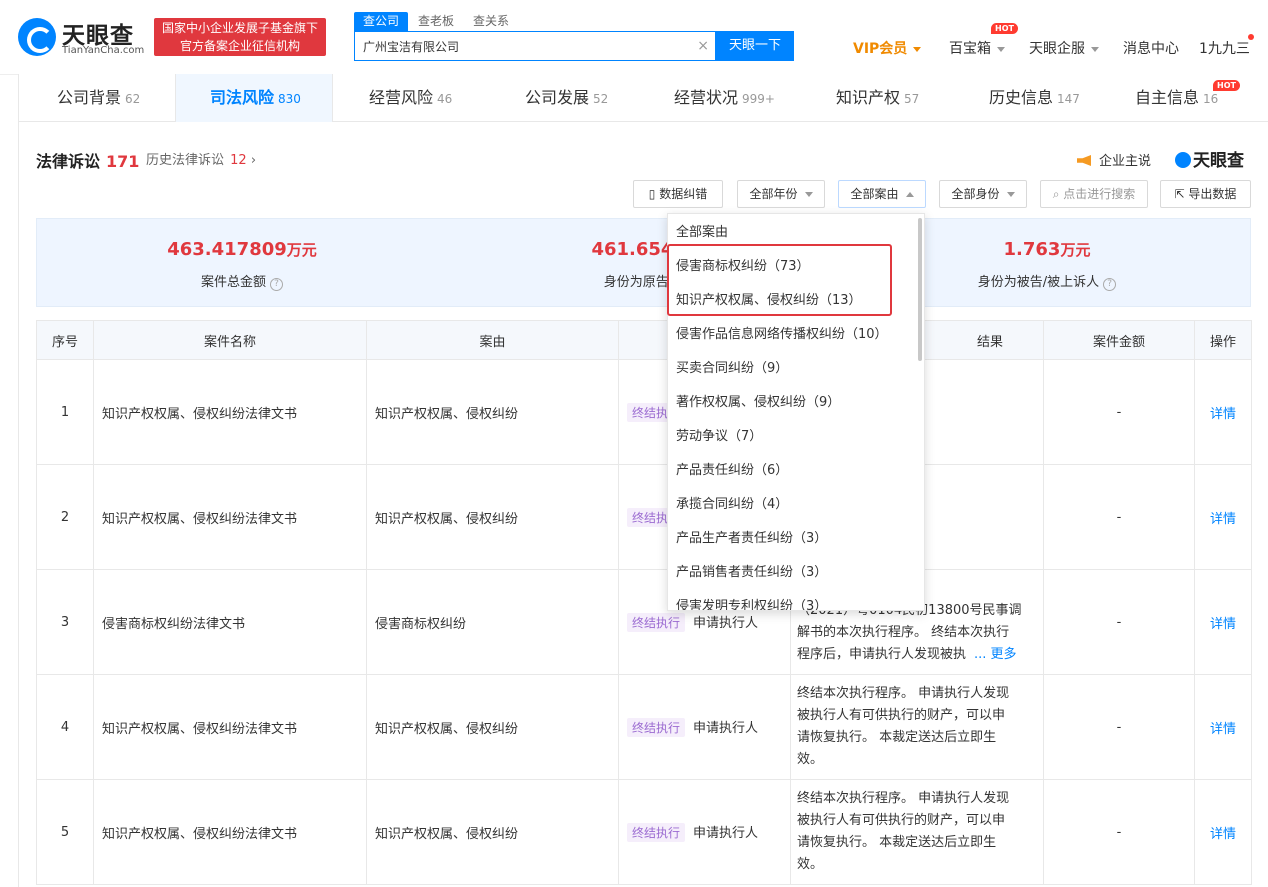 Image resolution: width=1268 pixels, height=887 pixels. I want to click on section-title: 法律诉讼 171, so click(87, 160).